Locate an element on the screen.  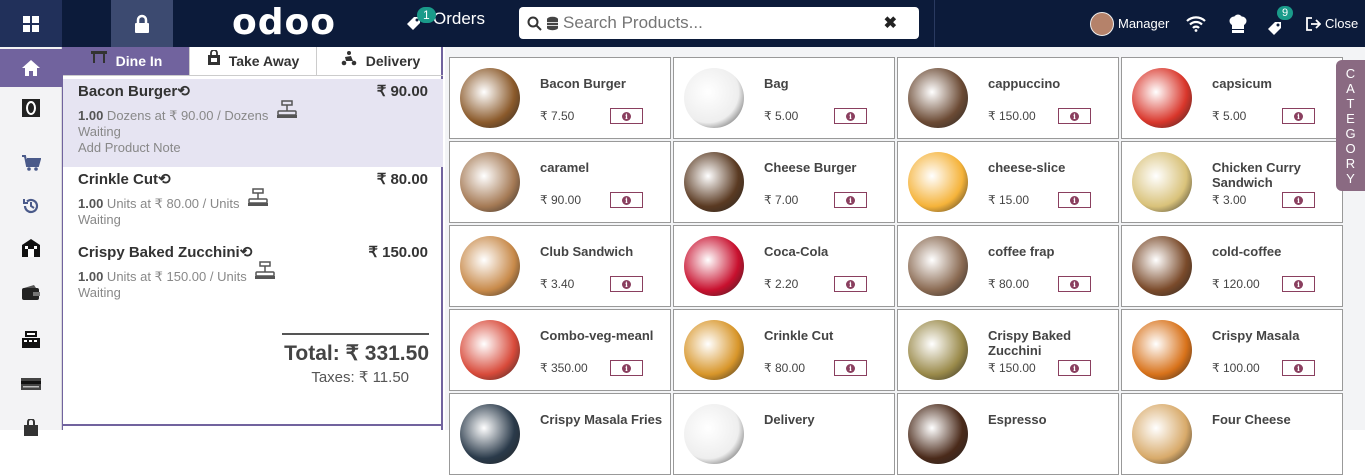
tab-label: Dine In is located at coordinates (139, 61).